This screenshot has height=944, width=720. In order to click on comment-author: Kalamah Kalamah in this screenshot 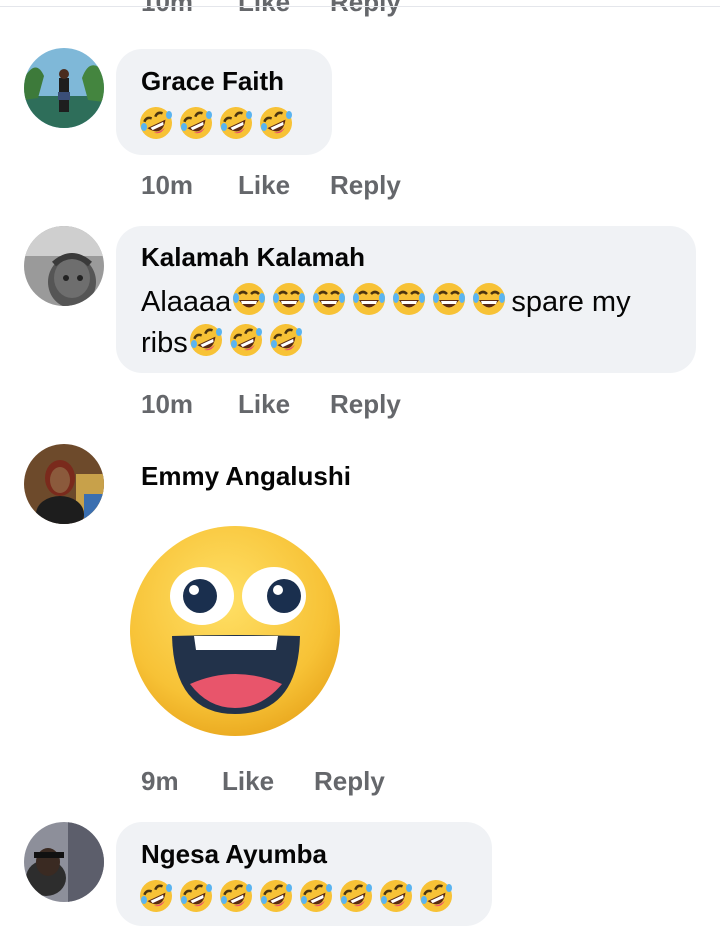, I will do `click(253, 257)`.